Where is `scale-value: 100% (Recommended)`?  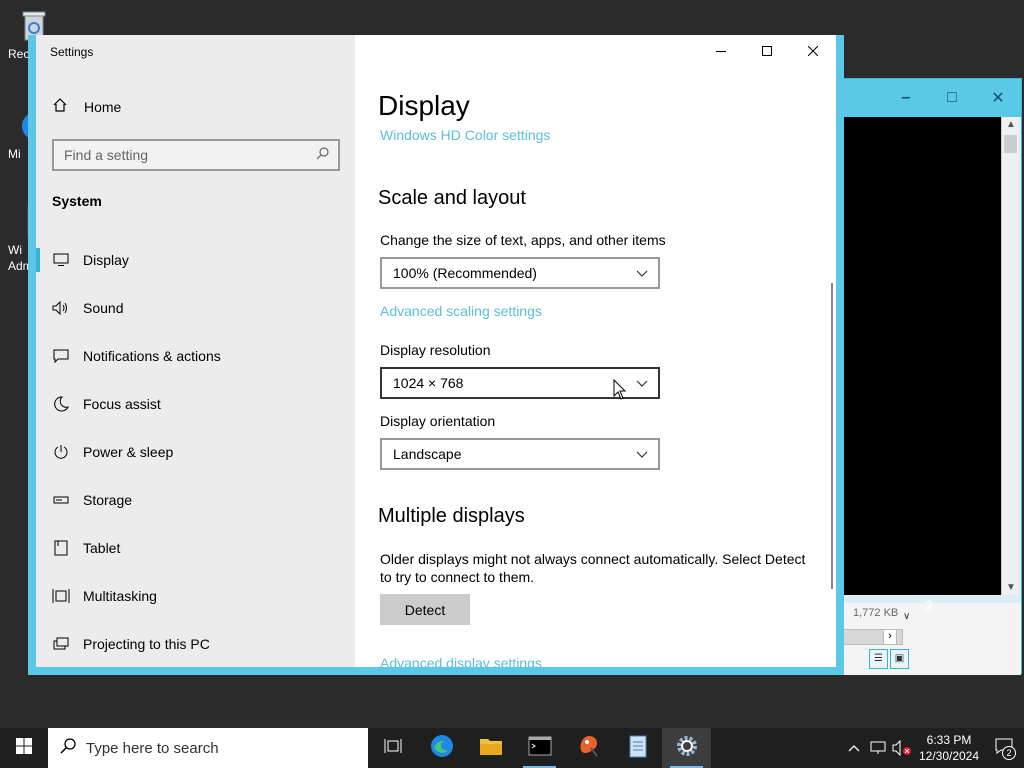 scale-value: 100% (Recommended) is located at coordinates (465, 273).